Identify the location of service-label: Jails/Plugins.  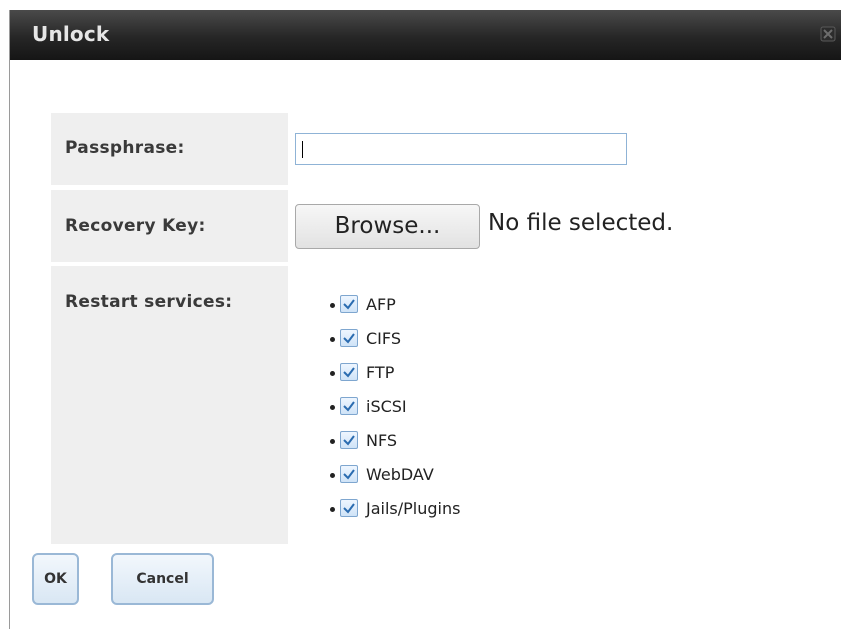
(413, 508).